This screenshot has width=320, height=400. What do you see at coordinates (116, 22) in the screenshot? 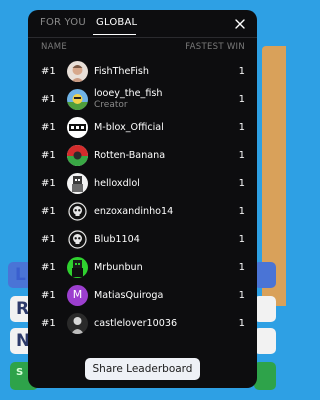
I see `tab-global: GLOBAL` at bounding box center [116, 22].